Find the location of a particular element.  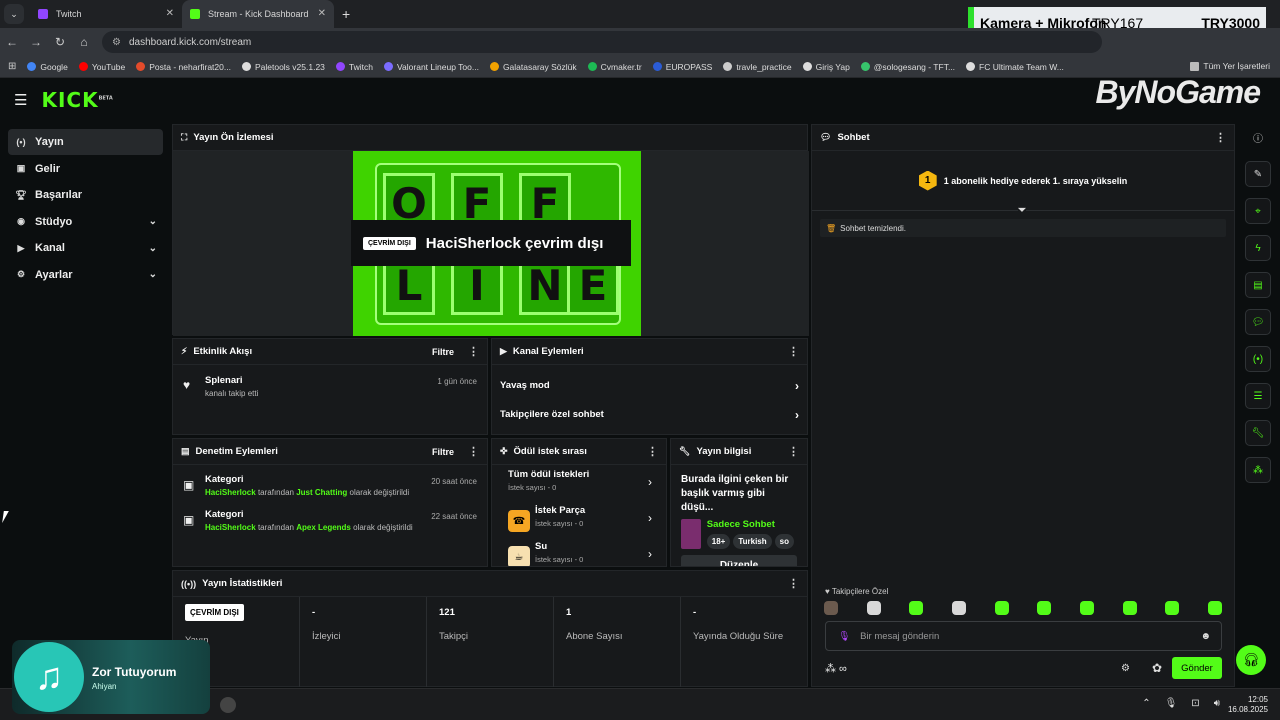

obs-icon is located at coordinates (228, 705).